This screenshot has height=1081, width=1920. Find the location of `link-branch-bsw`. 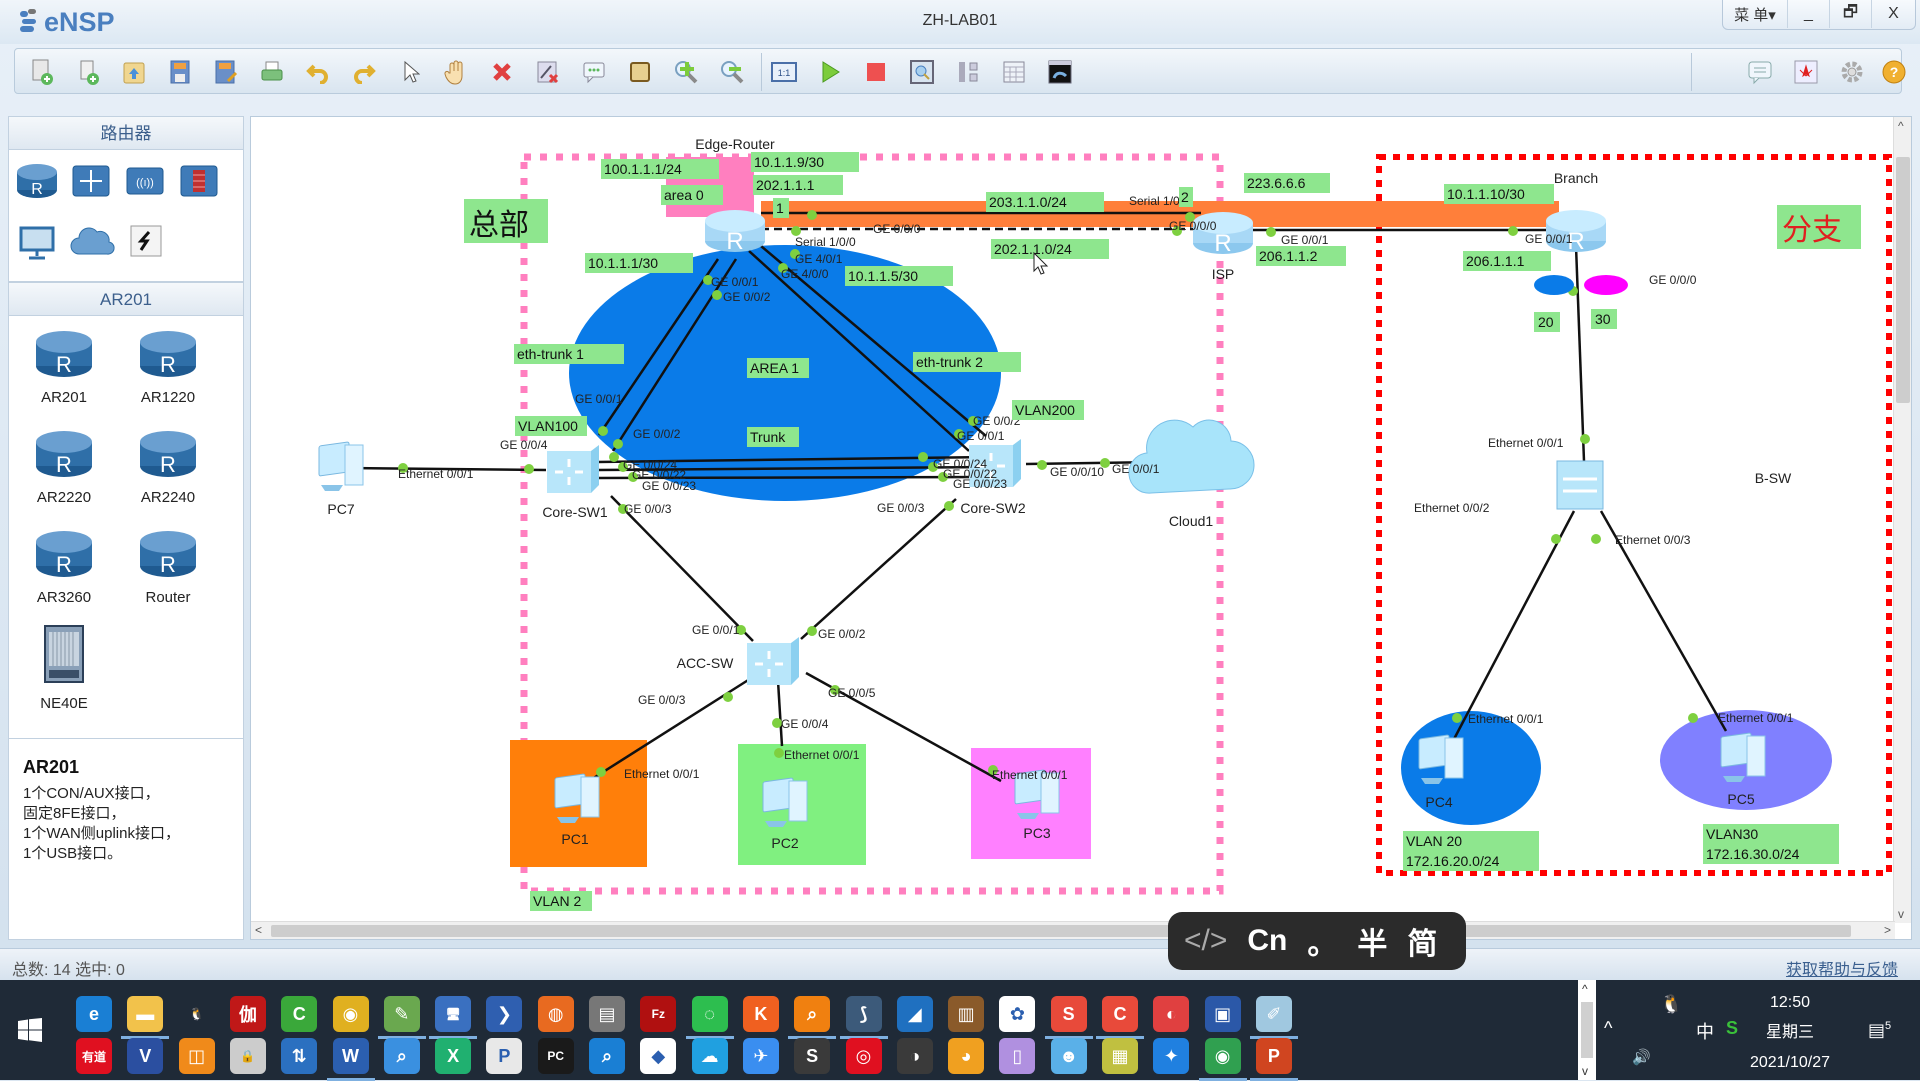

link-branch-bsw is located at coordinates (1580, 353).